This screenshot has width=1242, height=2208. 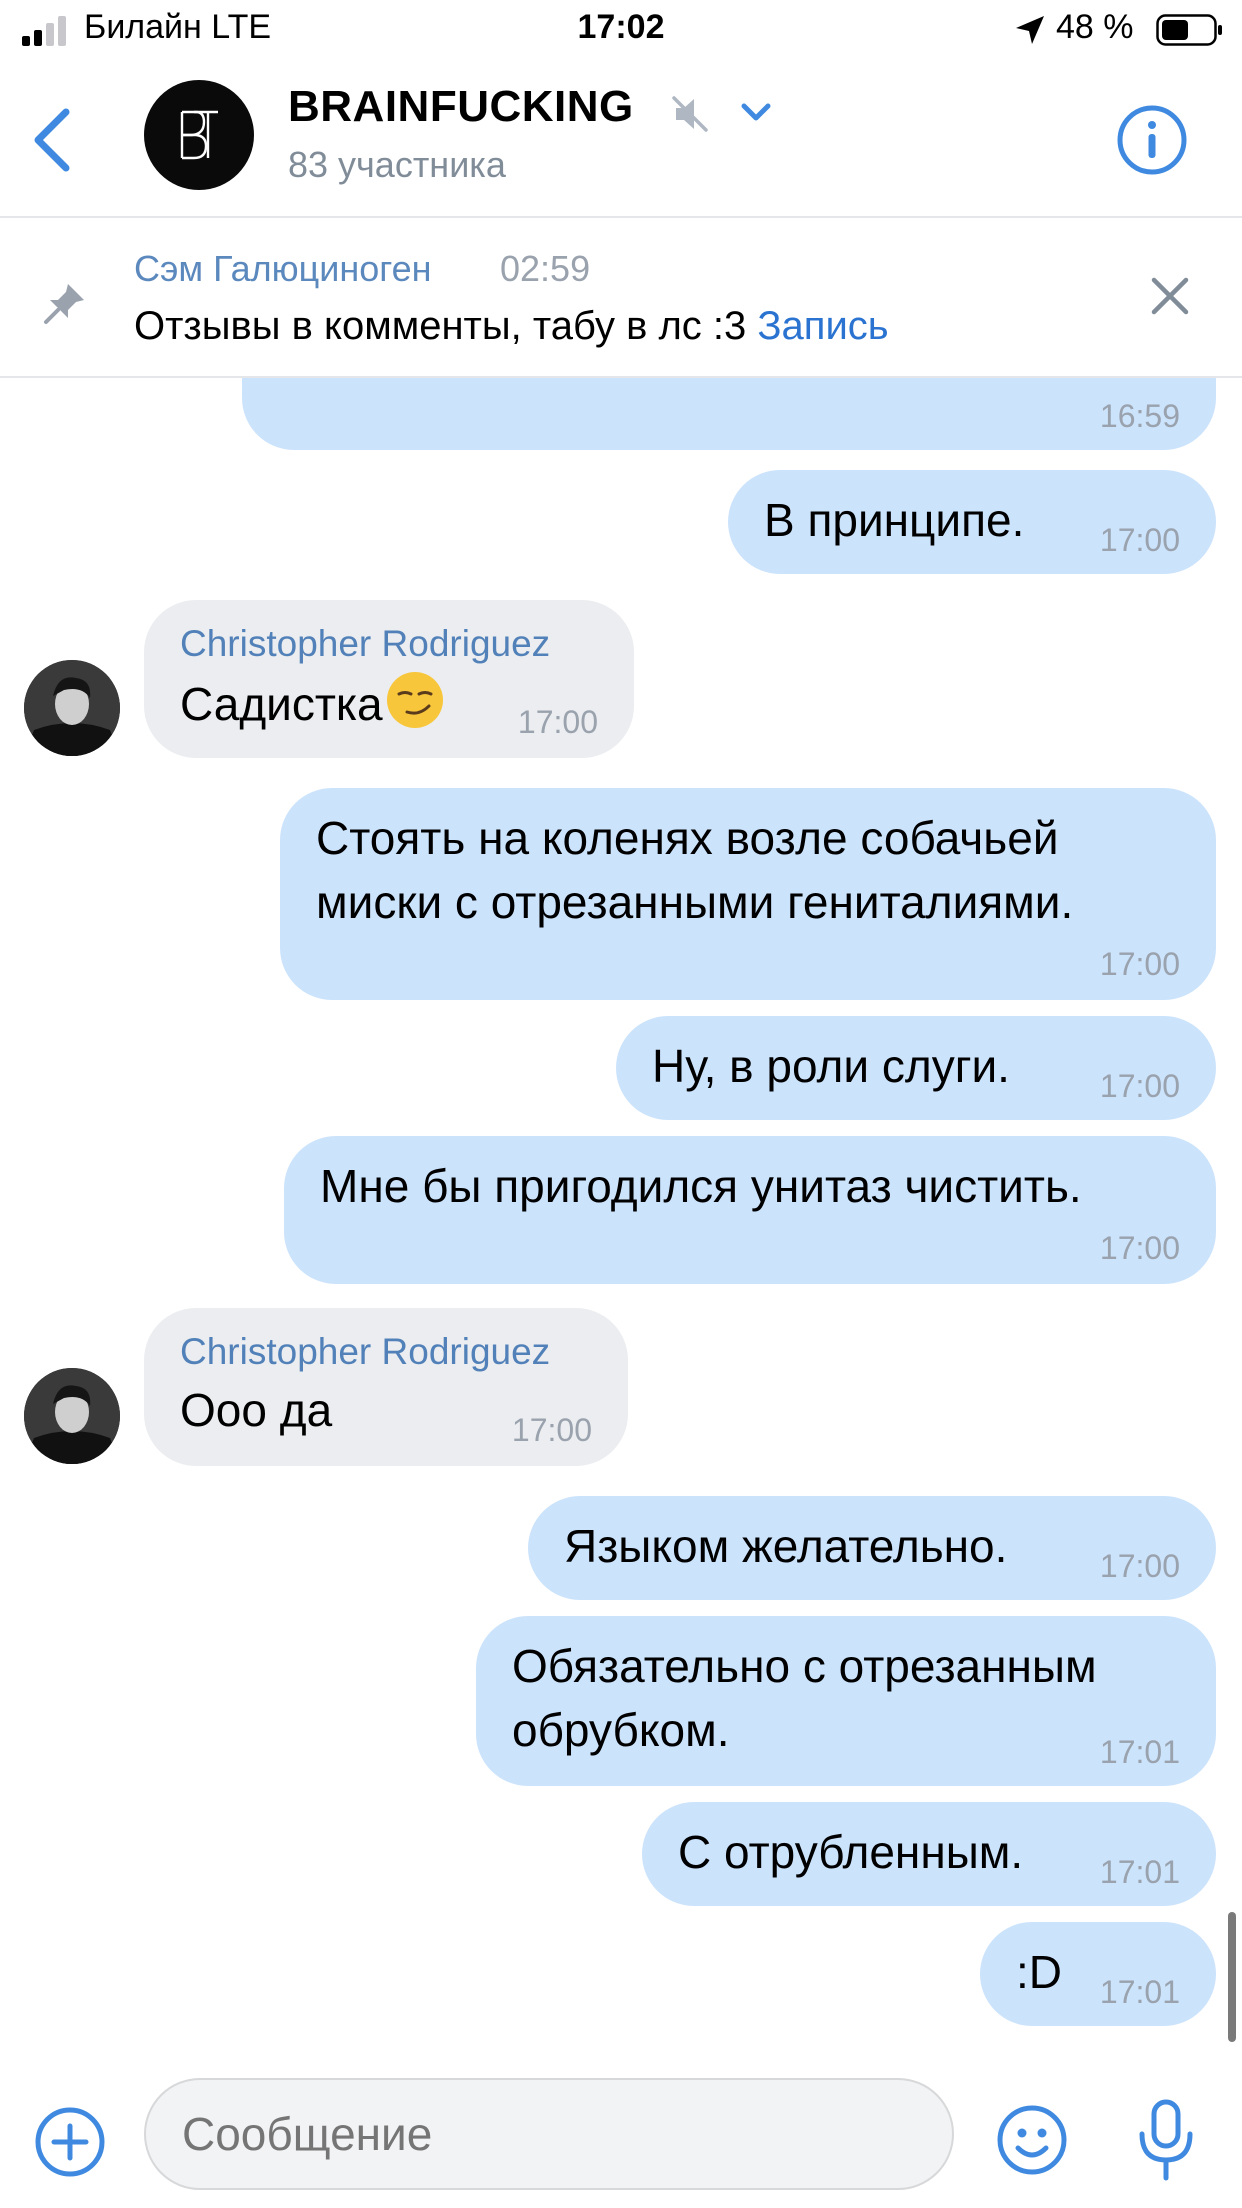 What do you see at coordinates (831, 1066) in the screenshot?
I see `message-text: Ну, в роли слуги.` at bounding box center [831, 1066].